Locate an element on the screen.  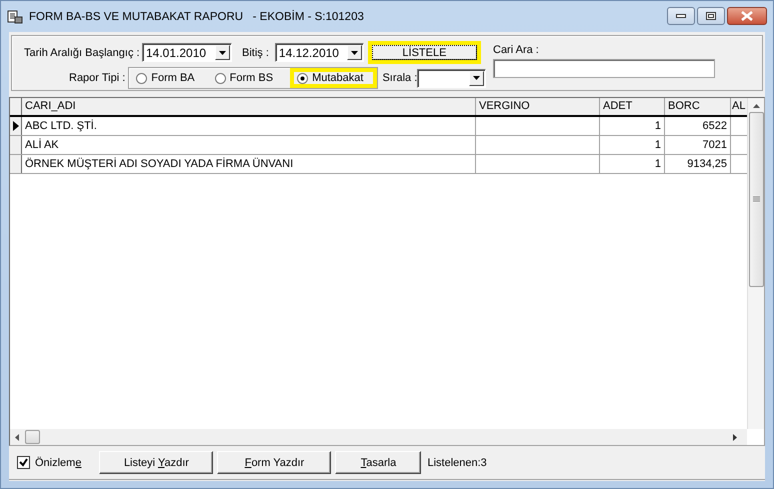
start-date-label: Tarih Aralığı Başlangıç : is located at coordinates (82, 52).